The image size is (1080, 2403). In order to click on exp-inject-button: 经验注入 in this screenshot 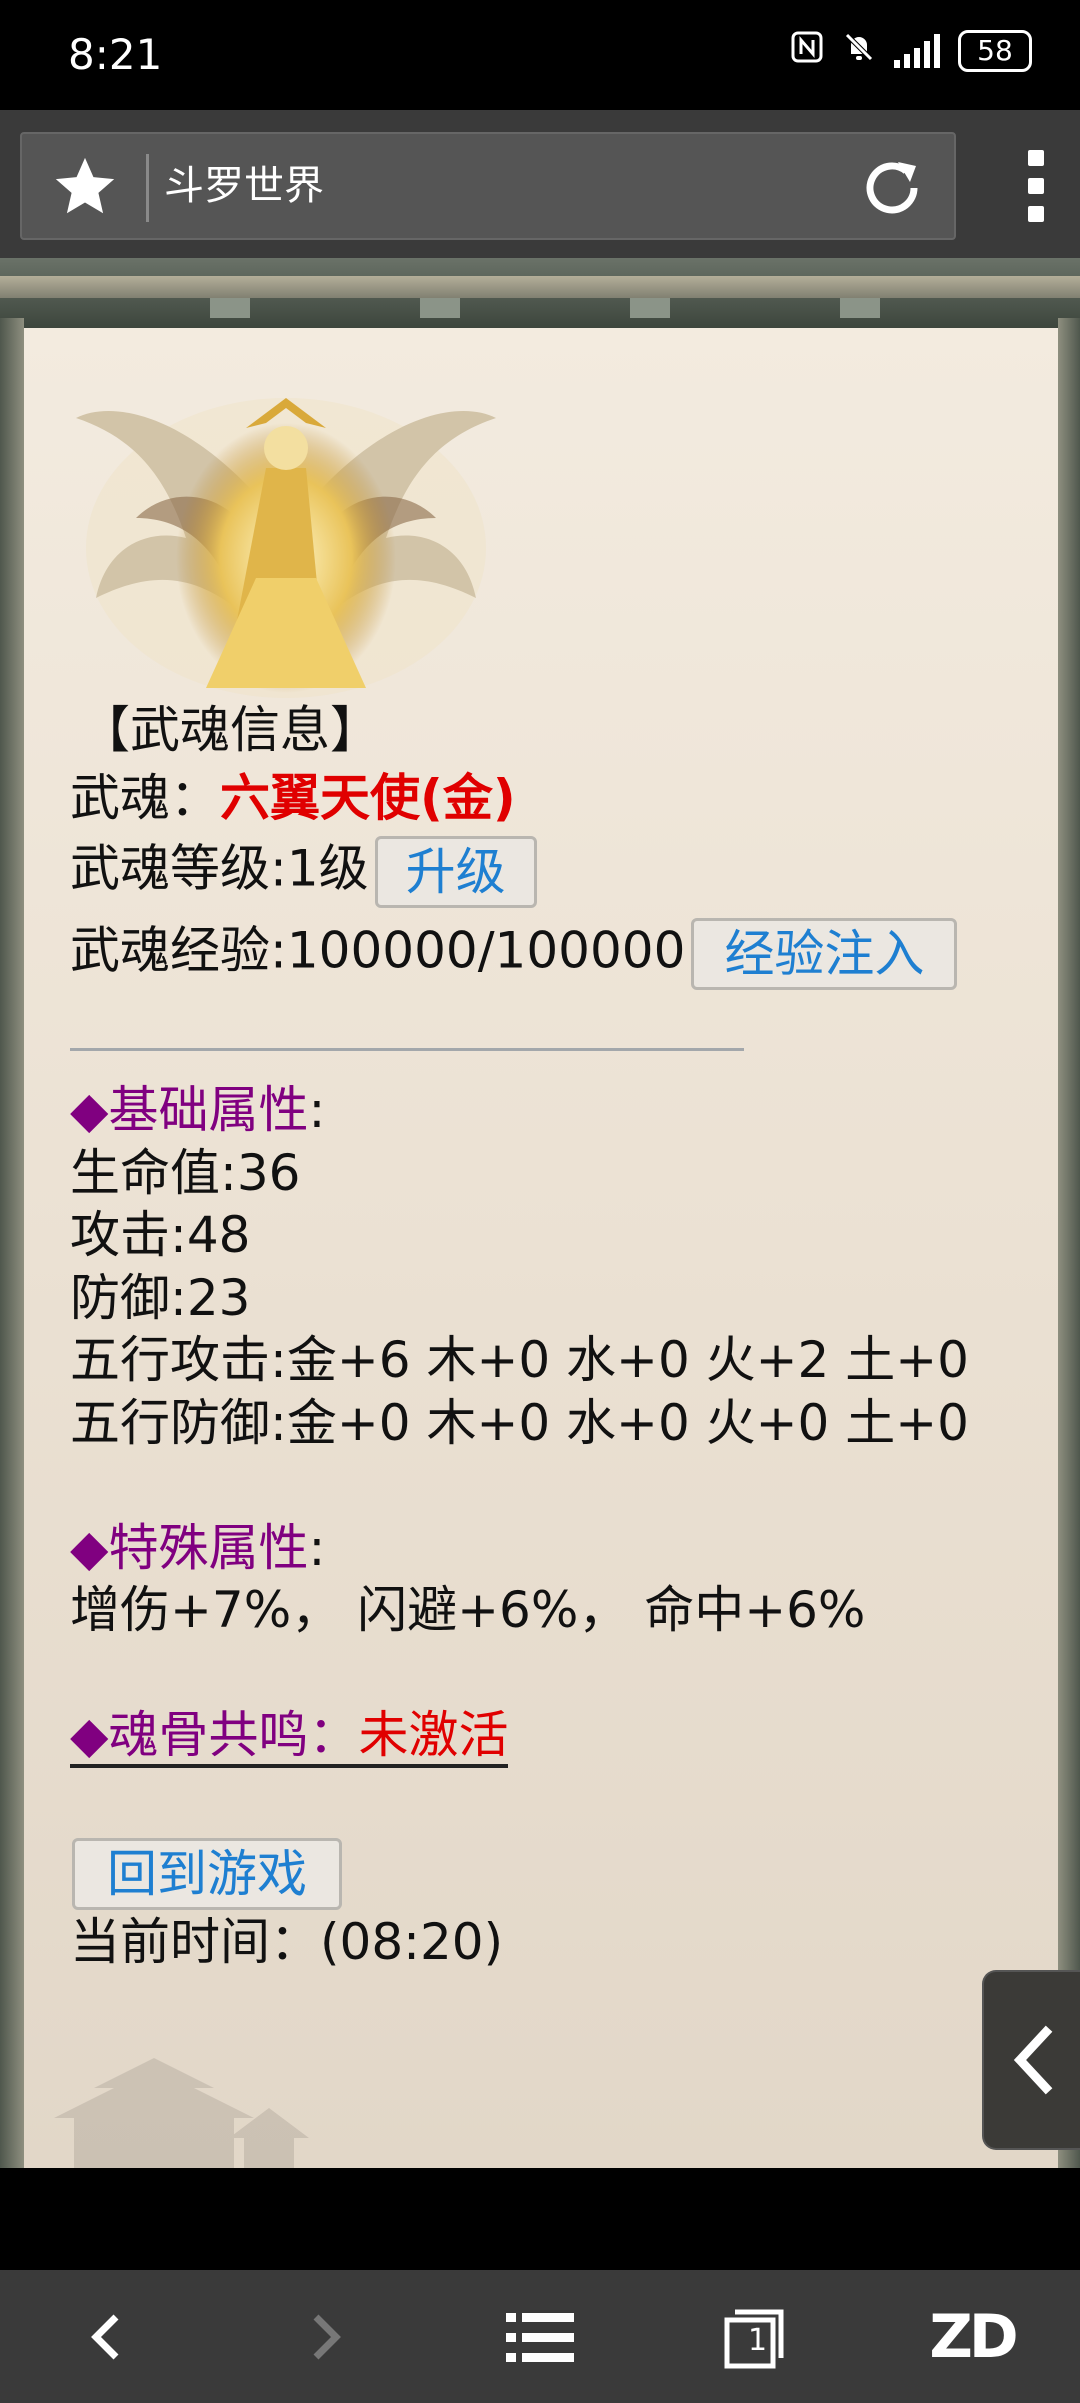, I will do `click(824, 954)`.